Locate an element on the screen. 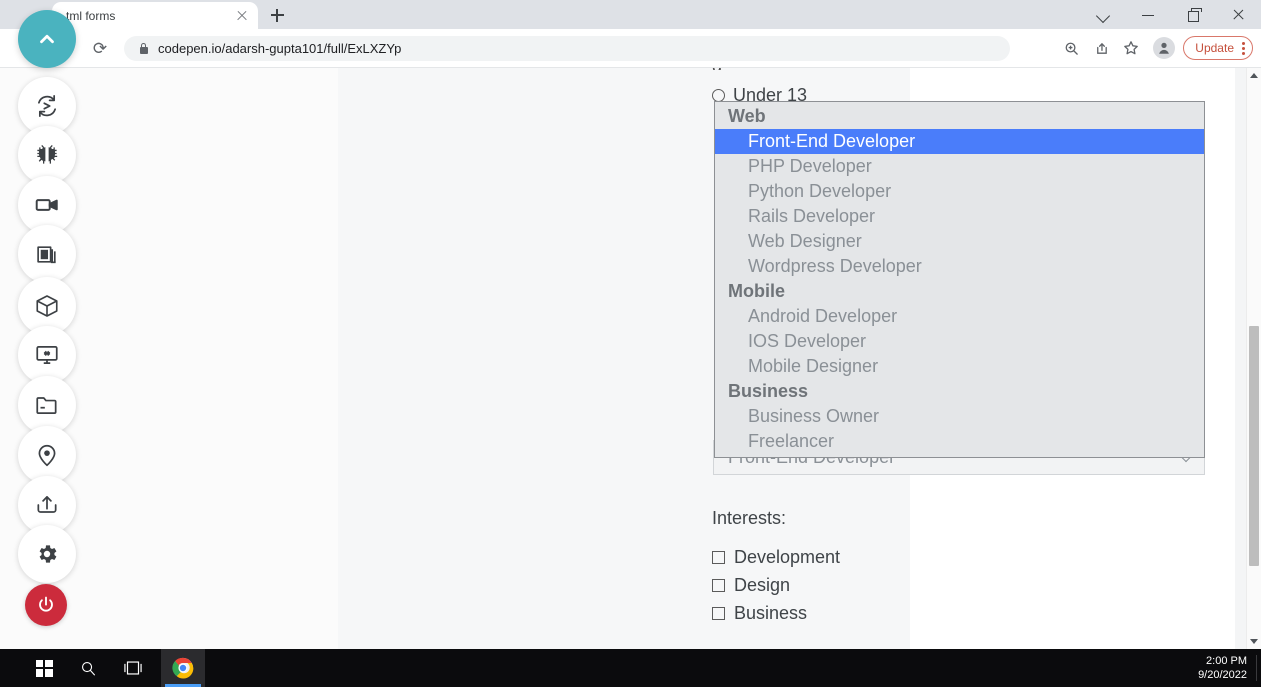  address-bar: codepen.io/adarsh-gupta101/full/ExLXZYp is located at coordinates (567, 48).